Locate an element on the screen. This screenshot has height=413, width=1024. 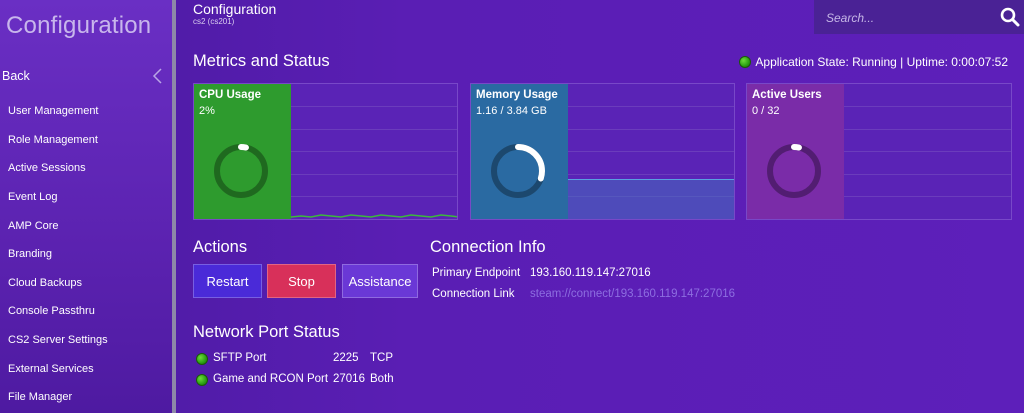
connection-info-title: Connection Info is located at coordinates (488, 247).